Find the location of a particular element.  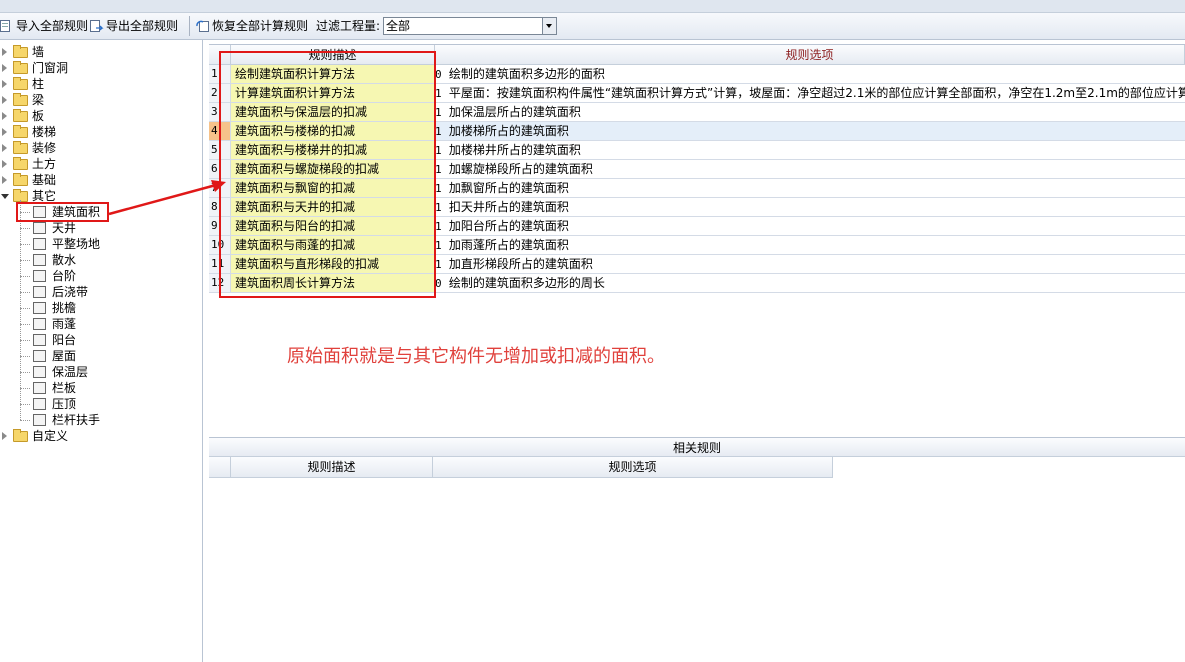

tree-folder: 装修 is located at coordinates (100, 148).